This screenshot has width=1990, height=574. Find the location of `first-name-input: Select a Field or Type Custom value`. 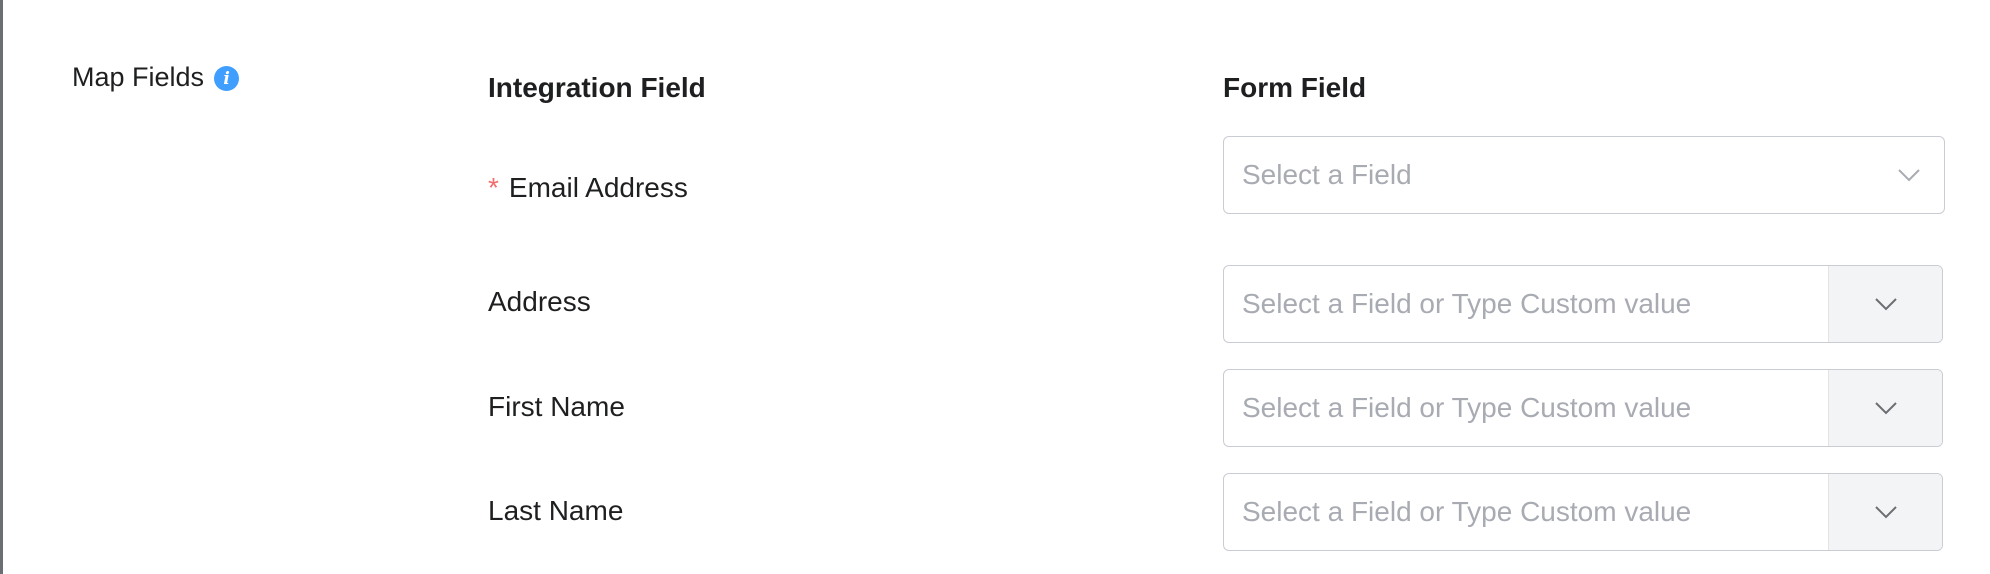

first-name-input: Select a Field or Type Custom value is located at coordinates (1526, 408).